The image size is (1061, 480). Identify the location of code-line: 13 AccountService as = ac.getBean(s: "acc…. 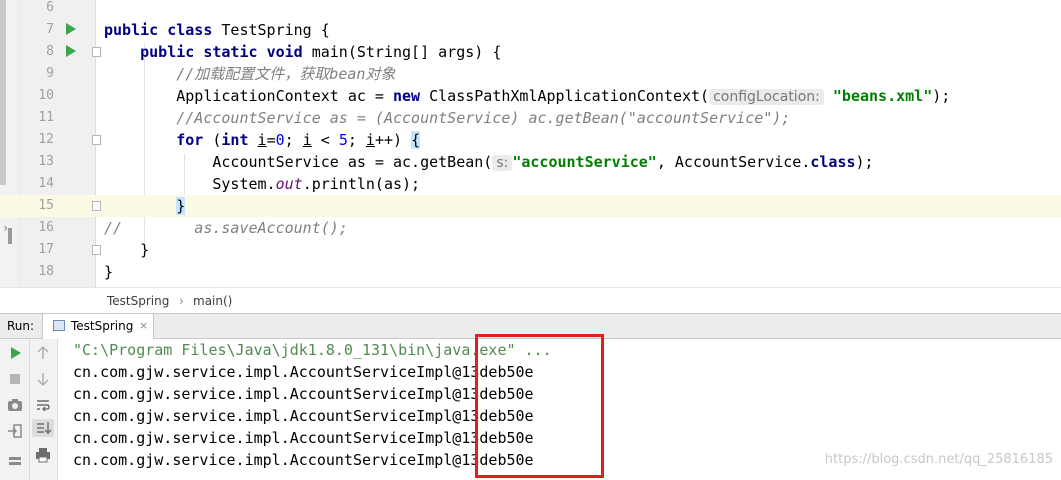
(530, 162).